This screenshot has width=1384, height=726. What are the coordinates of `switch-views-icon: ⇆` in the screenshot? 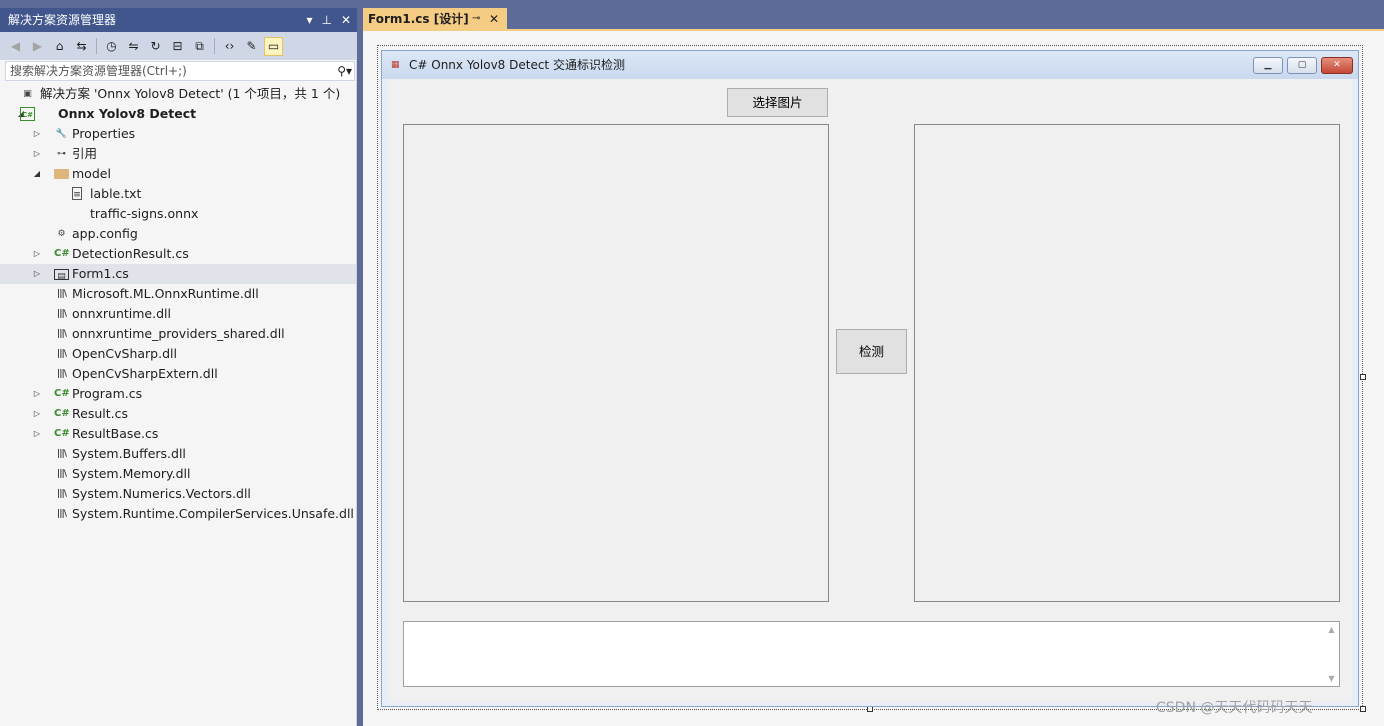 It's located at (81, 46).